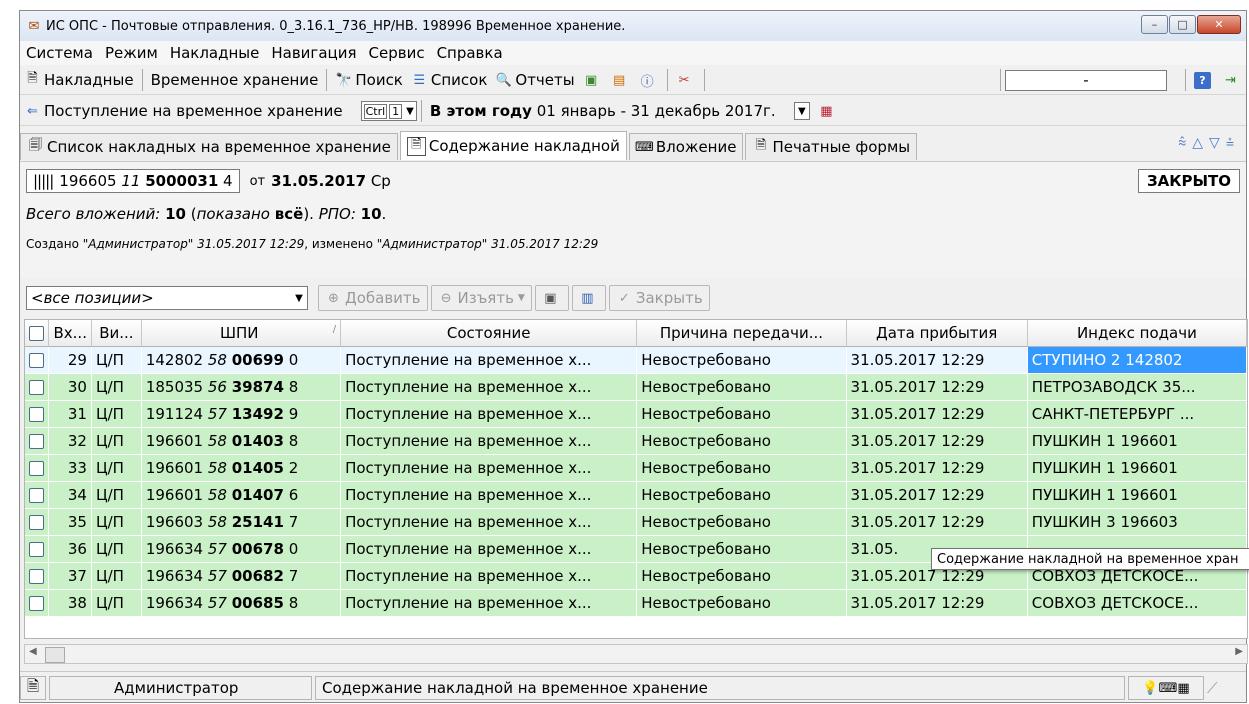 The height and width of the screenshot is (704, 1249). What do you see at coordinates (235, 80) in the screenshot?
I see `storage-button: Временное хранение` at bounding box center [235, 80].